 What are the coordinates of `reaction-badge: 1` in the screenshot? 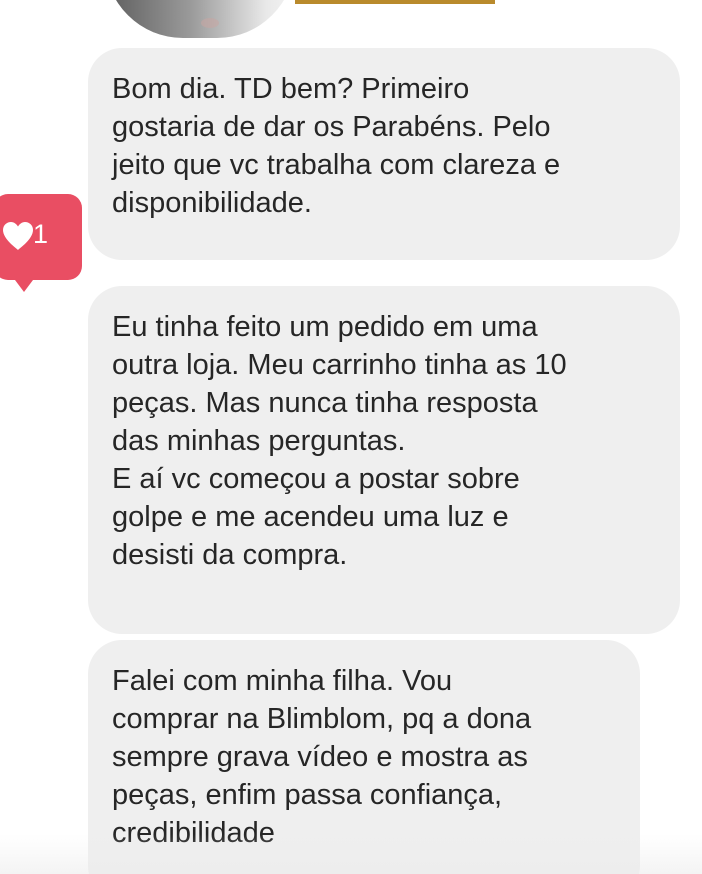 It's located at (41, 243).